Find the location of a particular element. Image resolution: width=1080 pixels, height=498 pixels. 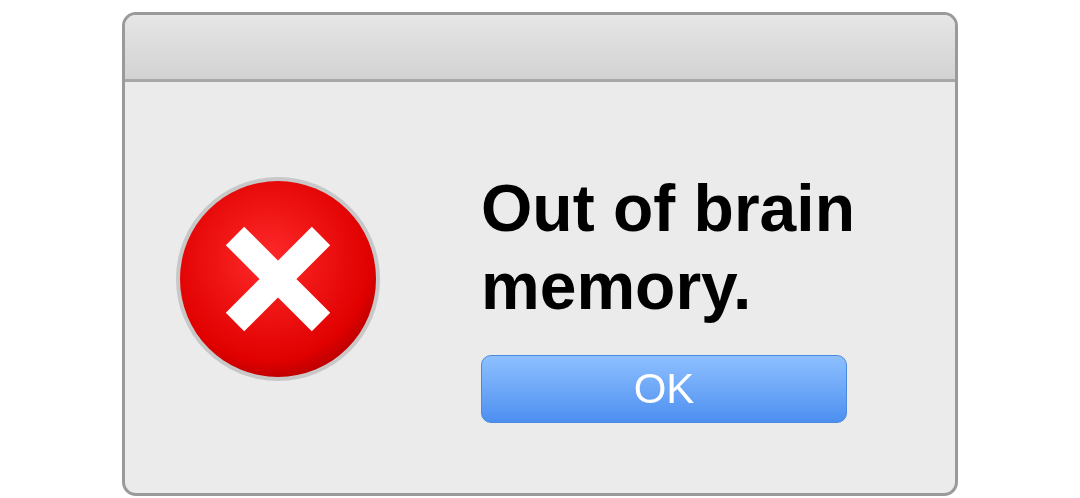

error-icon is located at coordinates (278, 279).